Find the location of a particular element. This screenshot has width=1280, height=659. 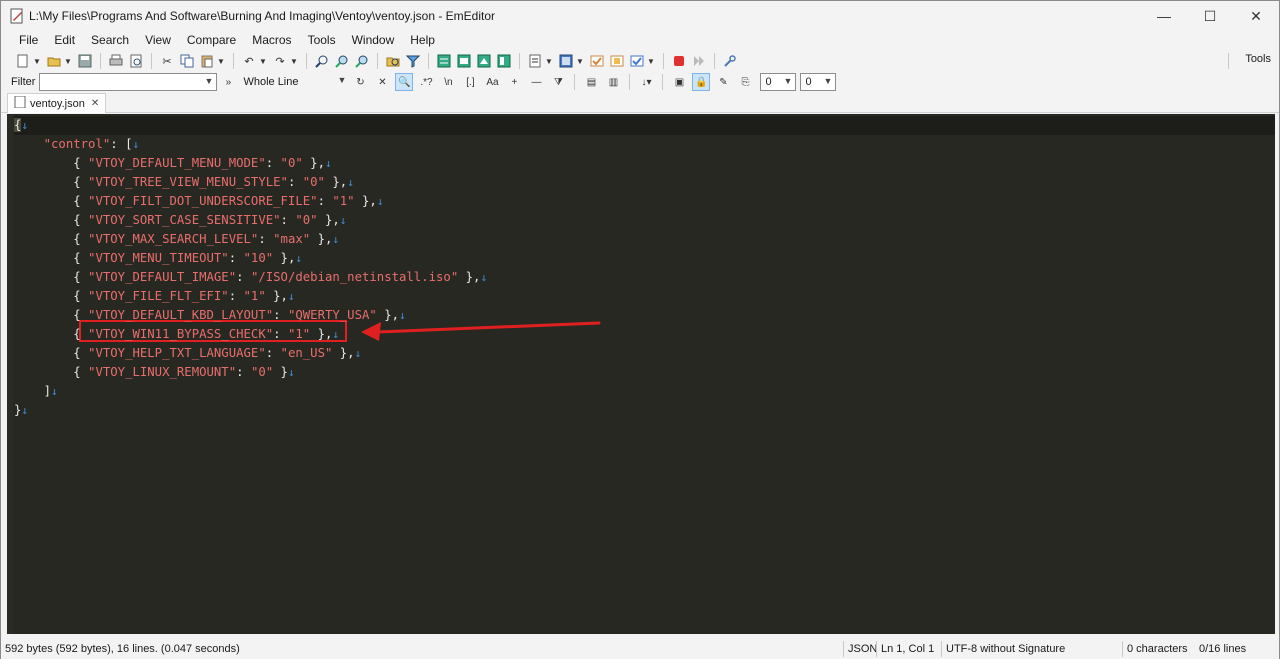

undo-dropdown-icon: ▼ is located at coordinates (263, 61).